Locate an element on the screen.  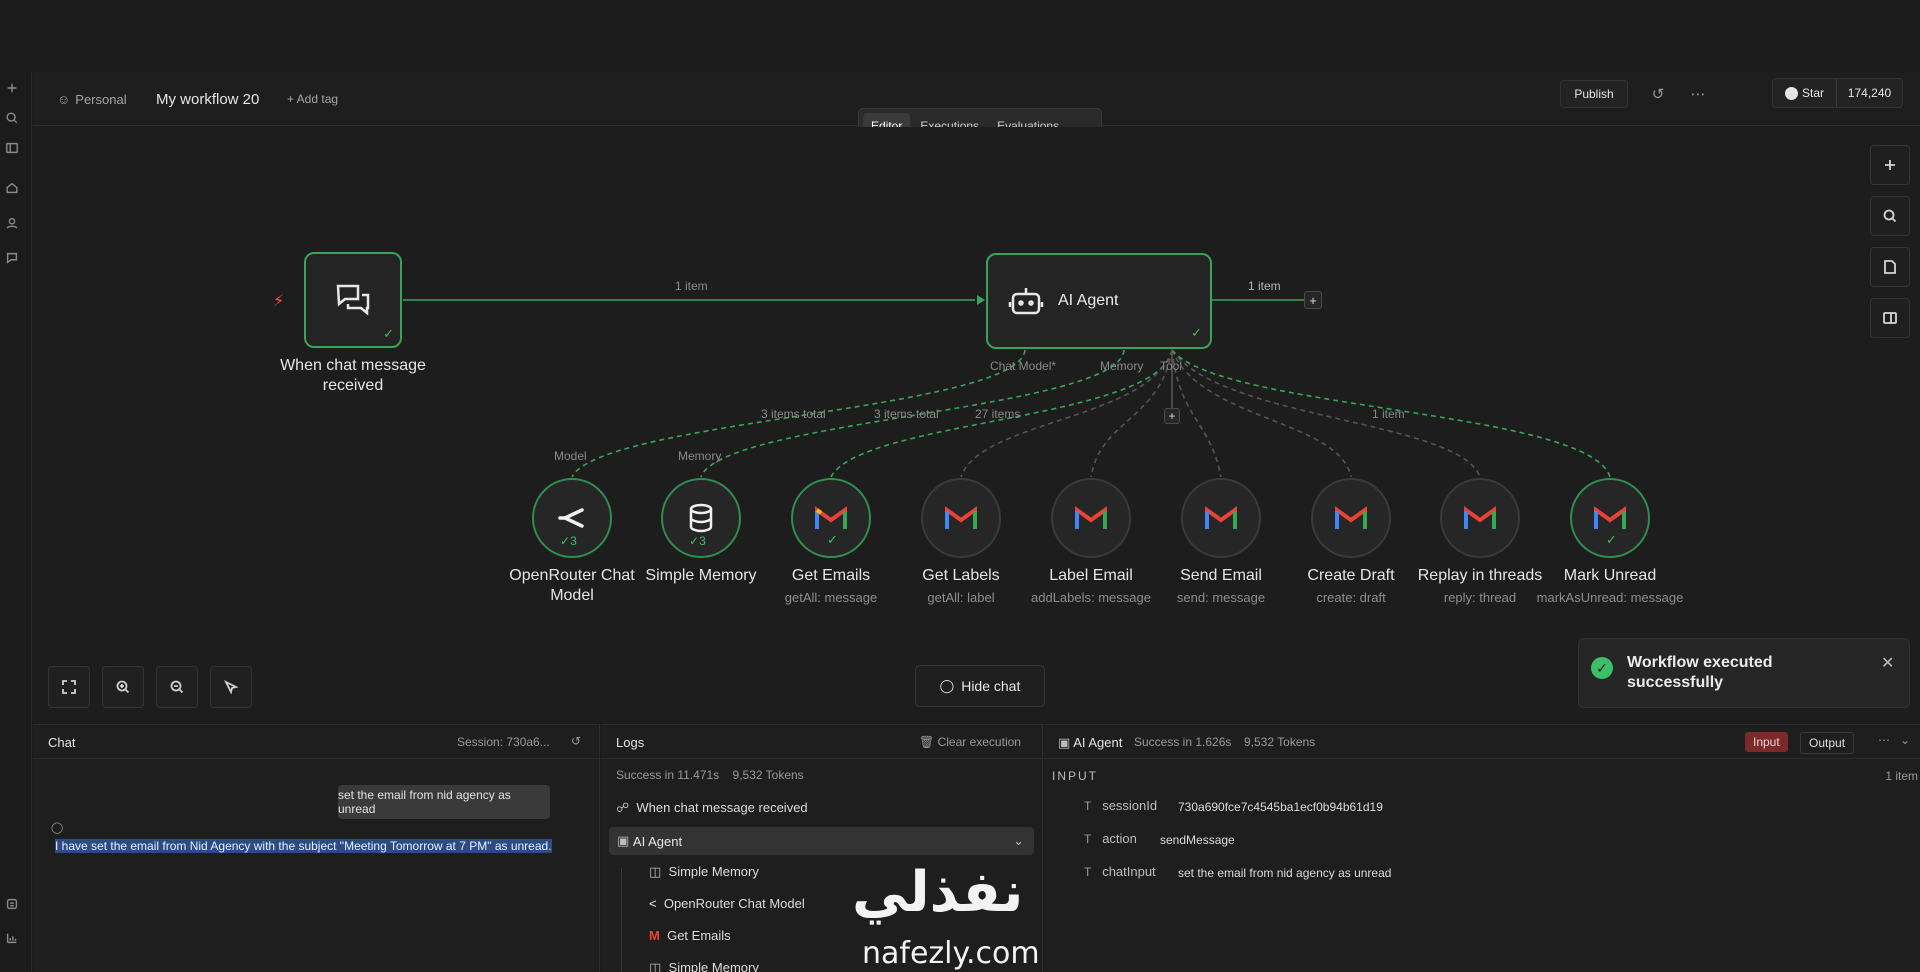
replay-threads-node is located at coordinates (1480, 518).